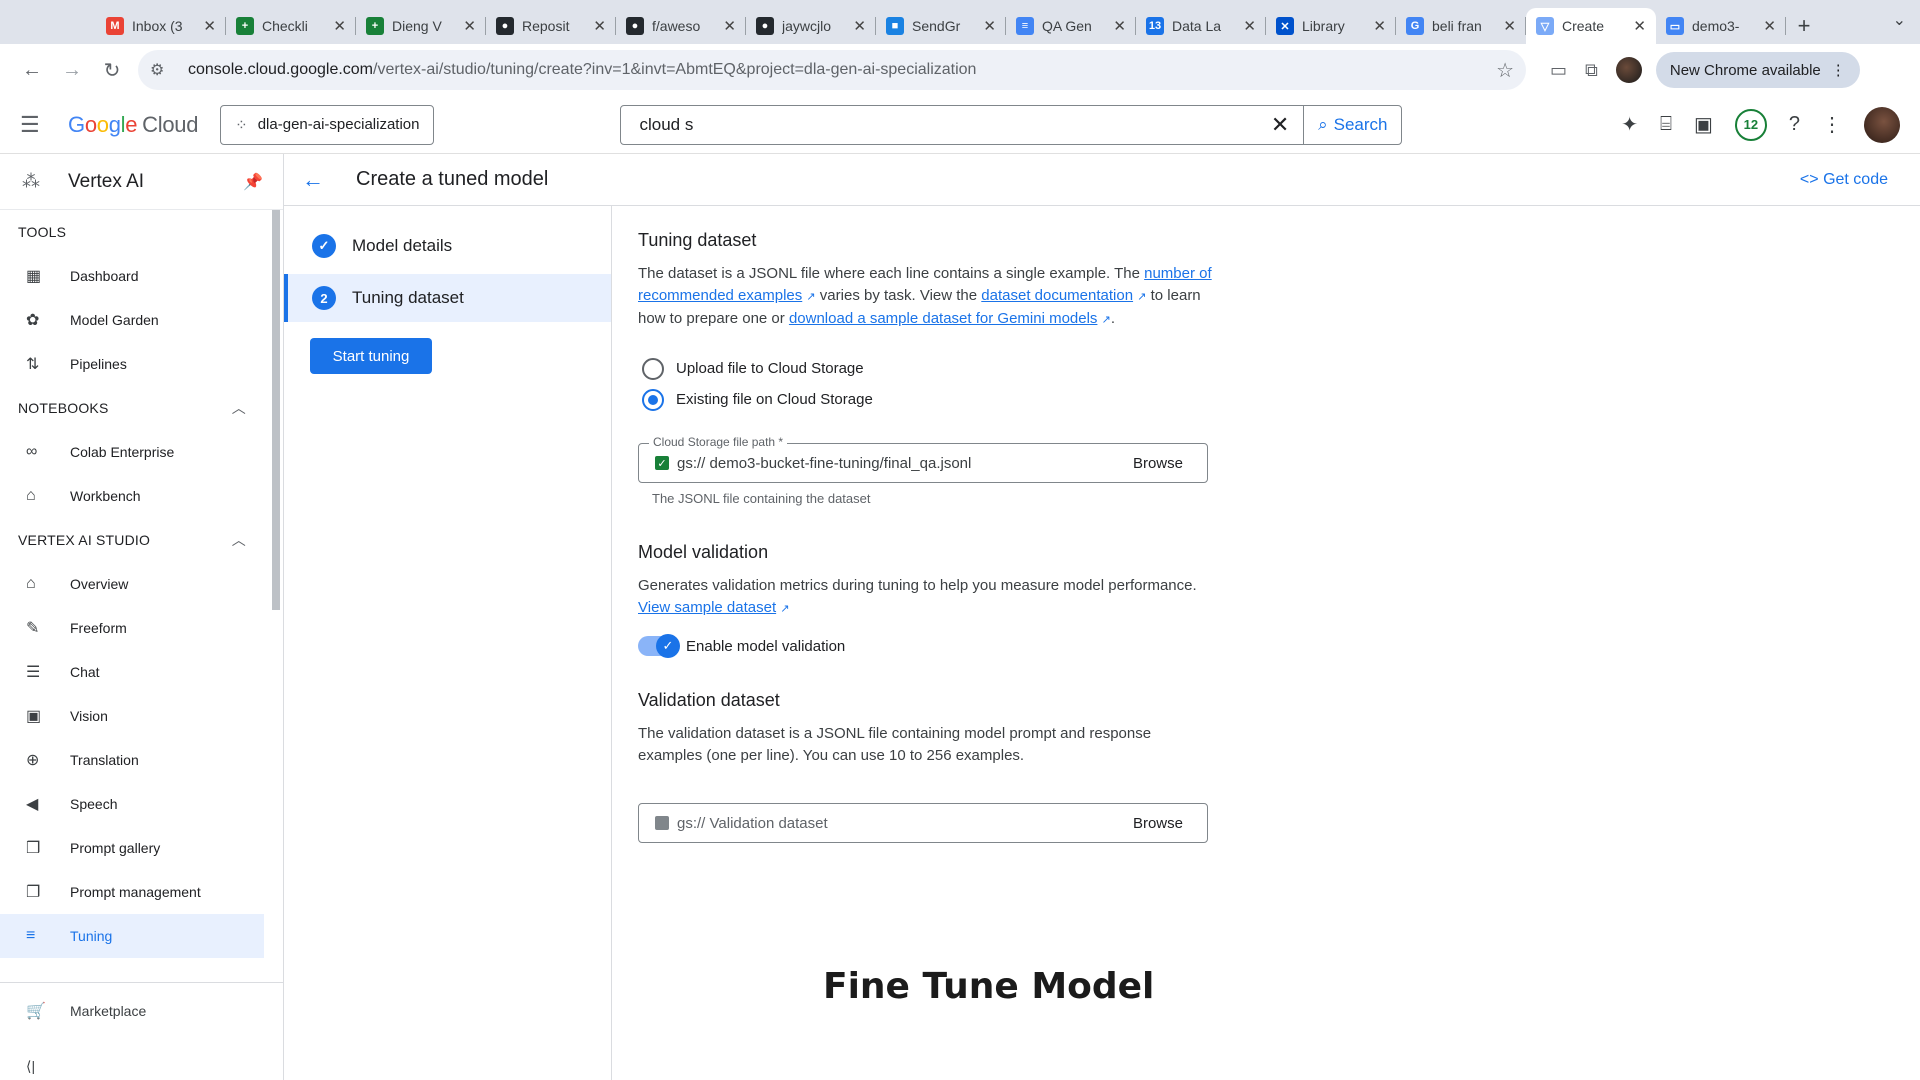  Describe the element at coordinates (371, 356) in the screenshot. I see `start-tuning-button: Start tuning` at that location.